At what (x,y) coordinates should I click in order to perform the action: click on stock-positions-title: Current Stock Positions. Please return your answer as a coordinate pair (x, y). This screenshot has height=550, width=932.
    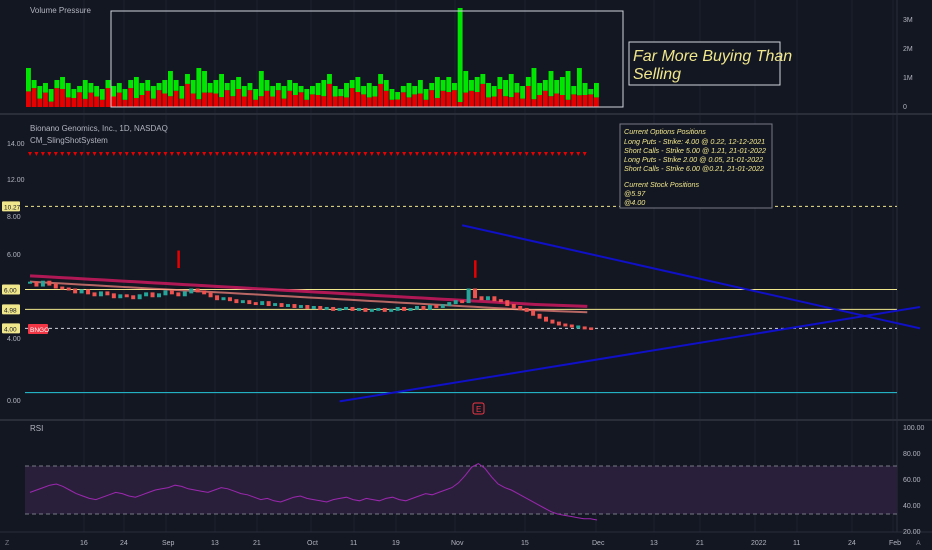
    Looking at the image, I should click on (662, 184).